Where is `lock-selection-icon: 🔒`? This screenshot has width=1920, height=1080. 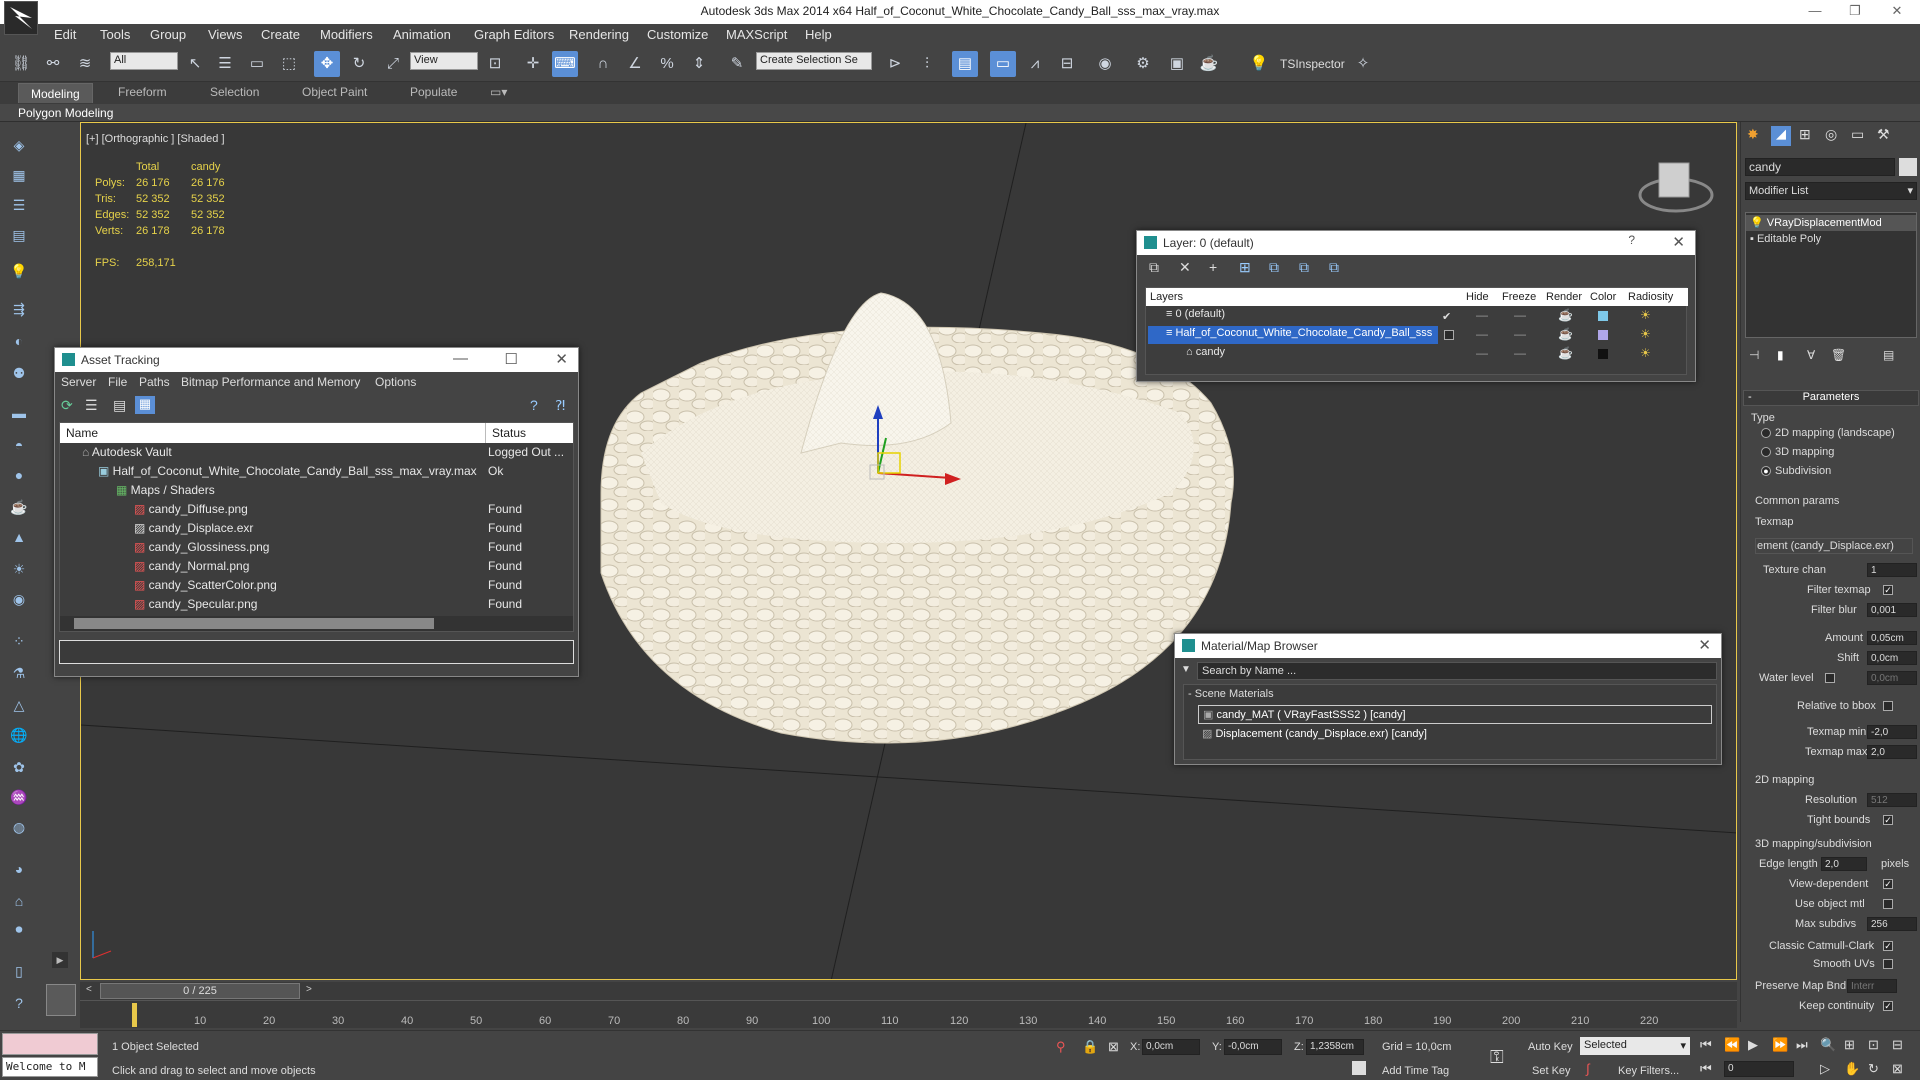
lock-selection-icon: 🔒 is located at coordinates (1090, 1047).